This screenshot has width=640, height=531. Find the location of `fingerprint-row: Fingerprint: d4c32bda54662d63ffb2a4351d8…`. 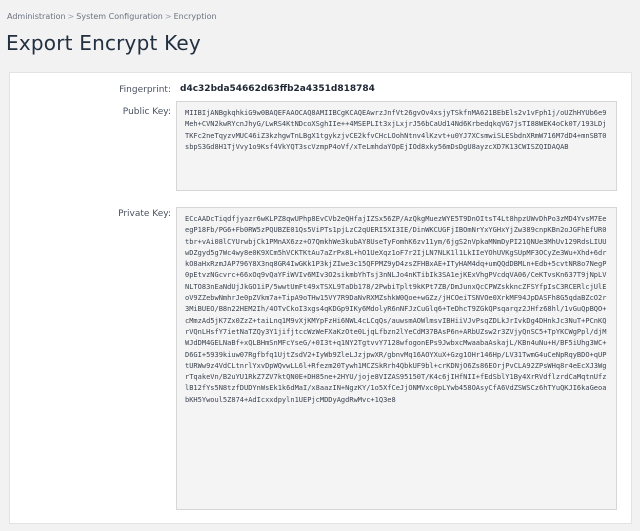

fingerprint-row: Fingerprint: d4c32bda54662d63ffb2a4351d8… is located at coordinates (320, 90).